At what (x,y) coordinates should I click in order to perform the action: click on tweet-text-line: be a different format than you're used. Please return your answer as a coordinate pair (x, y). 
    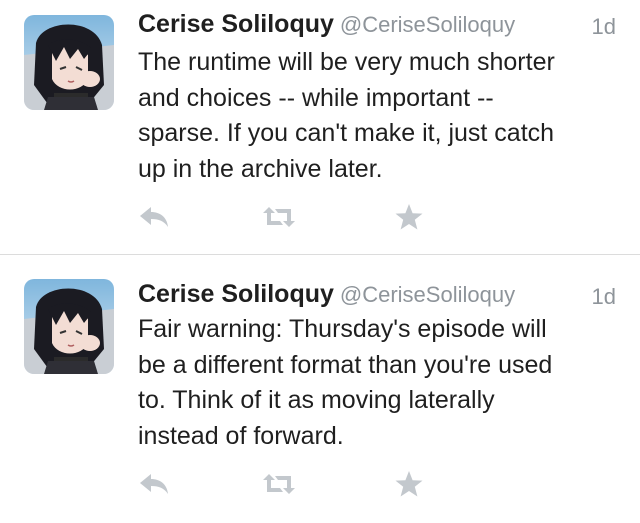
    Looking at the image, I should click on (345, 364).